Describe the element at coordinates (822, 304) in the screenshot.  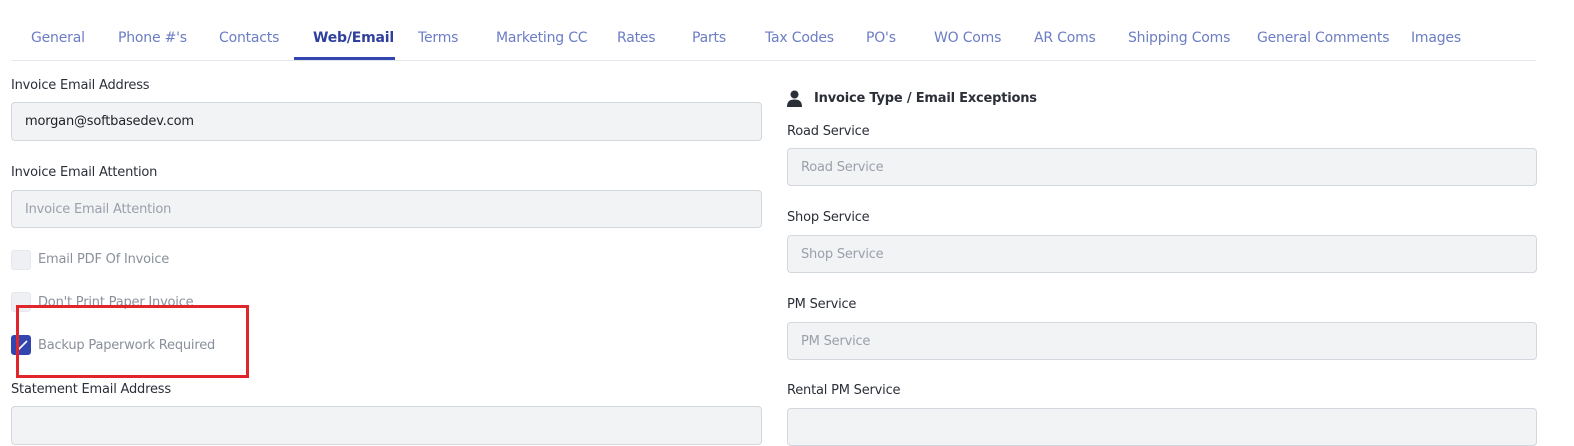
I see `pm-service-label: PM Service` at that location.